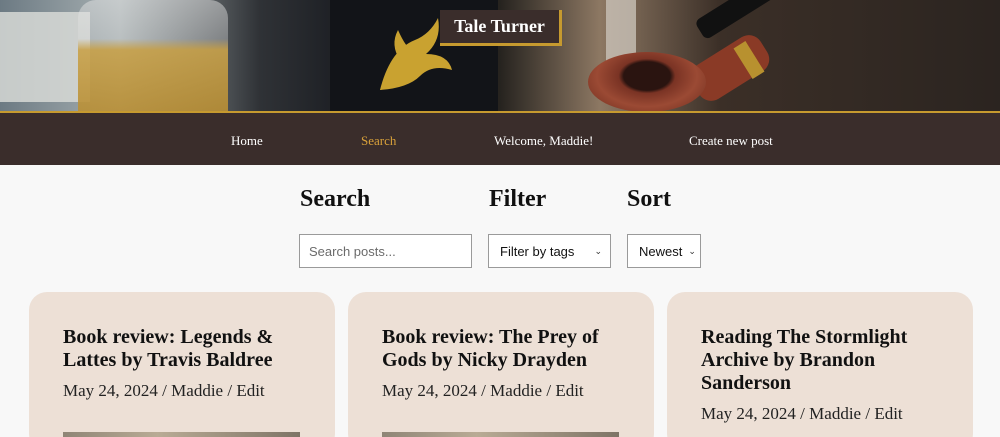  What do you see at coordinates (385, 251) in the screenshot?
I see `search-input` at bounding box center [385, 251].